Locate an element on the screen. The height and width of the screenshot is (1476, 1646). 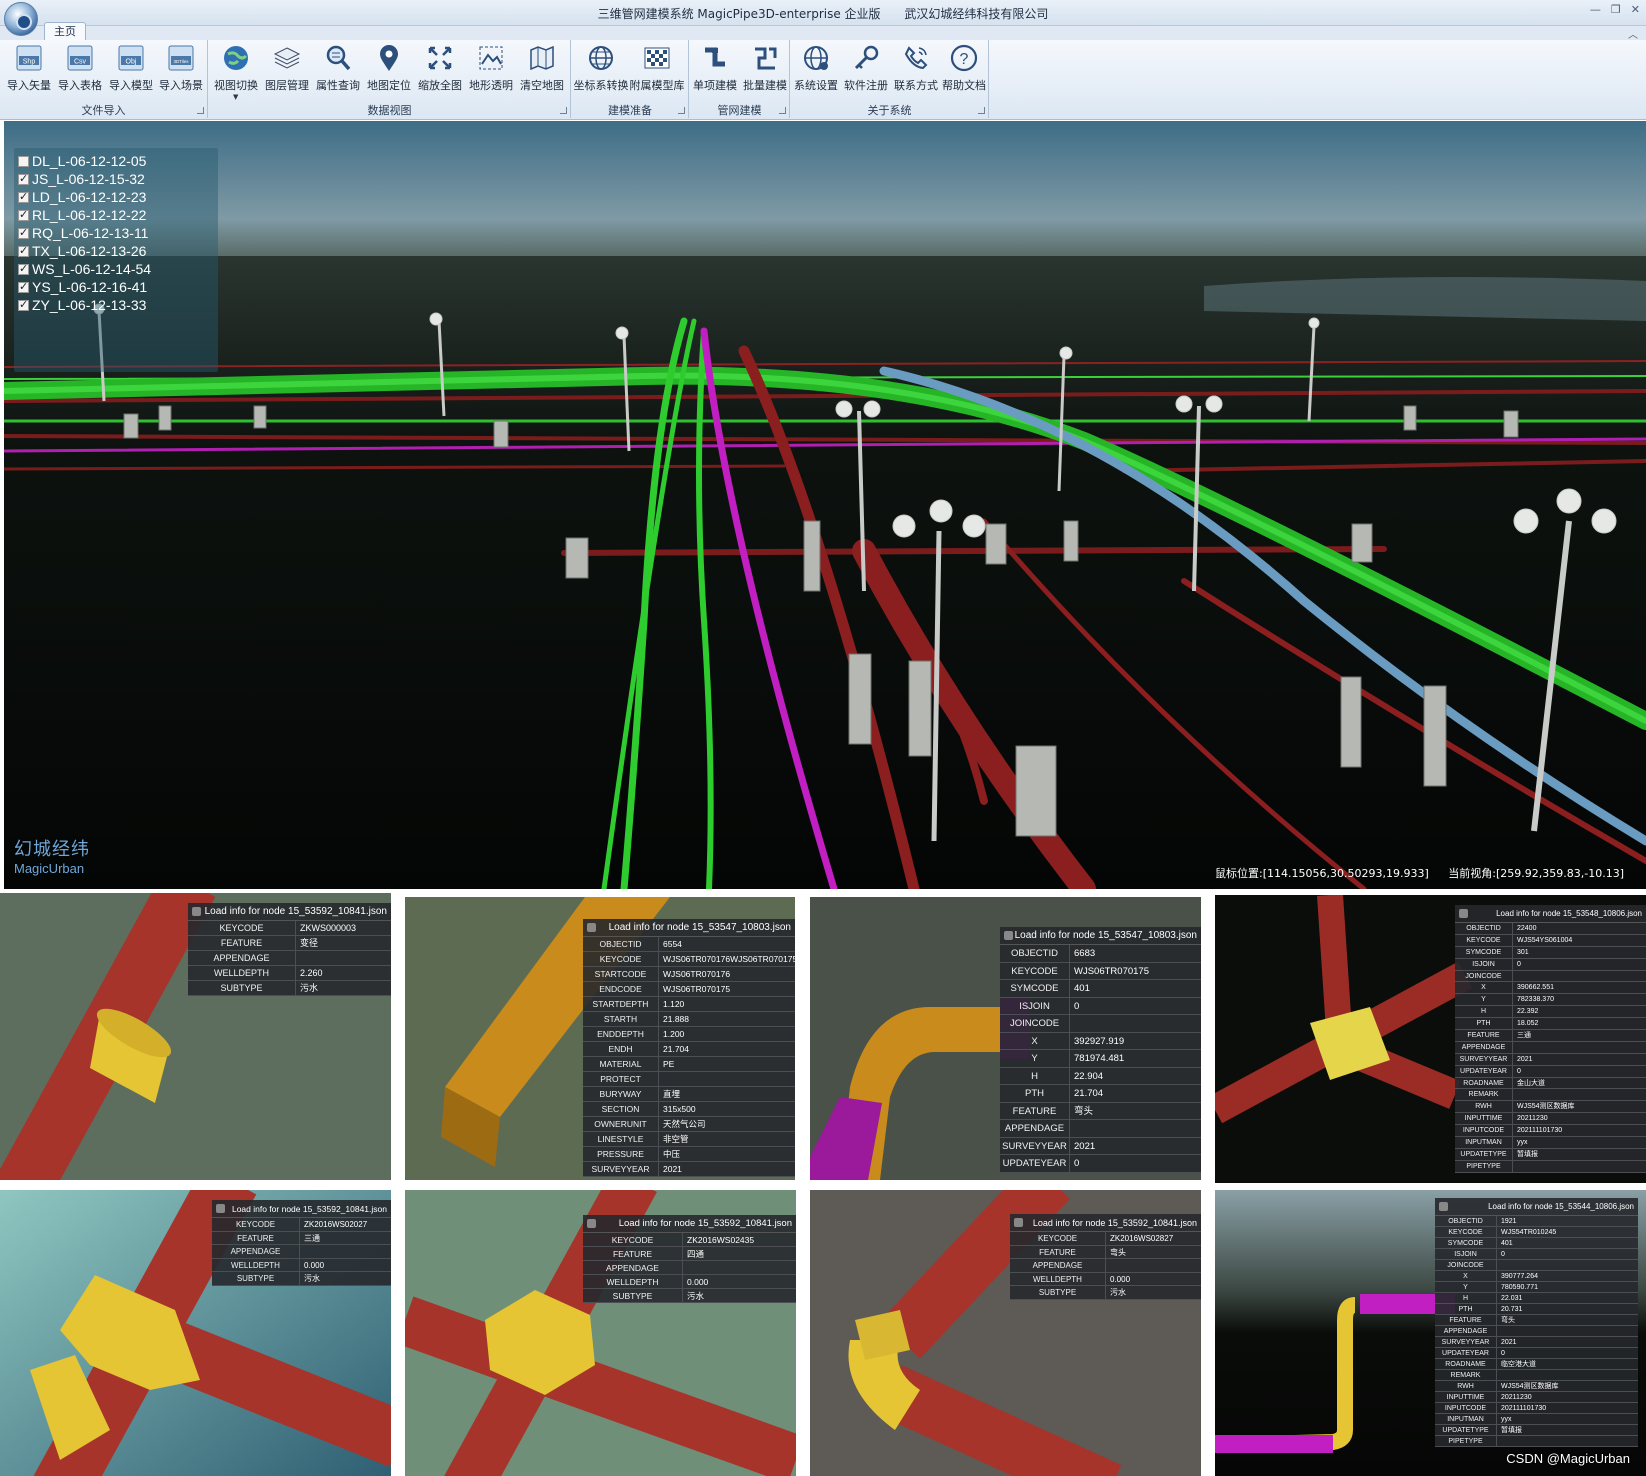
attribute-key: UPDATEYEAR is located at coordinates (1466, 1353).